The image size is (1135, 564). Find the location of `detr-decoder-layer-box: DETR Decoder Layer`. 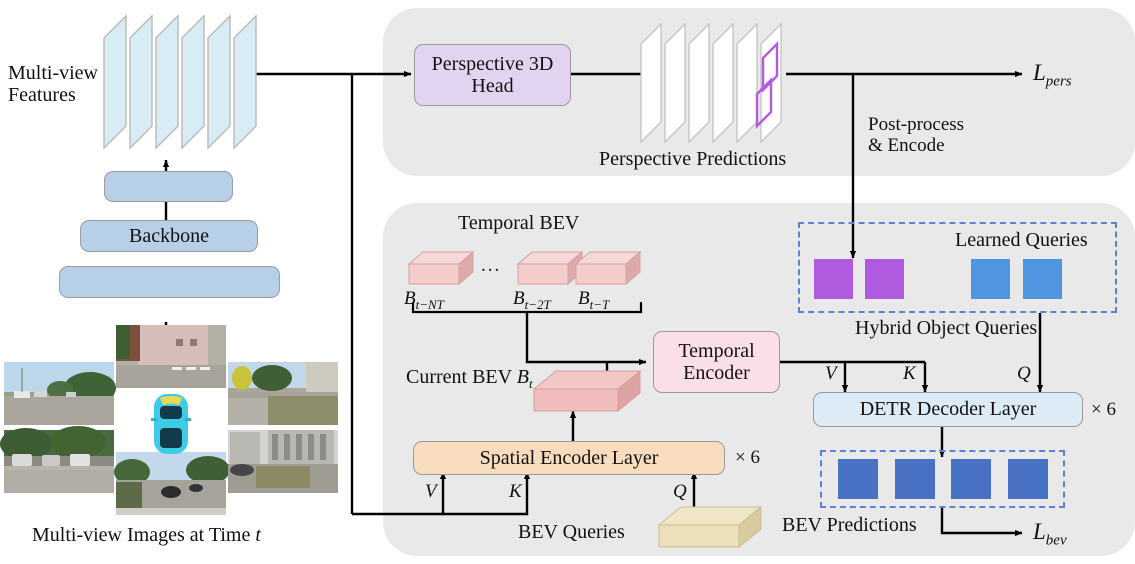

detr-decoder-layer-box: DETR Decoder Layer is located at coordinates (948, 409).